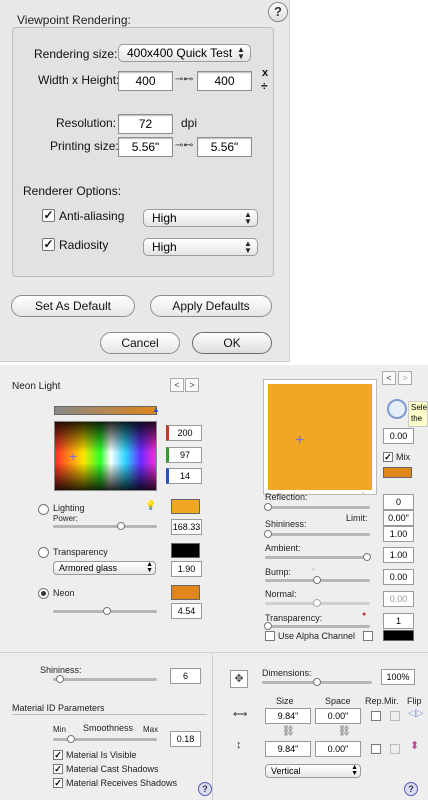 The image size is (428, 800). Describe the element at coordinates (105, 410) in the screenshot. I see `color-gradient-bar` at that location.